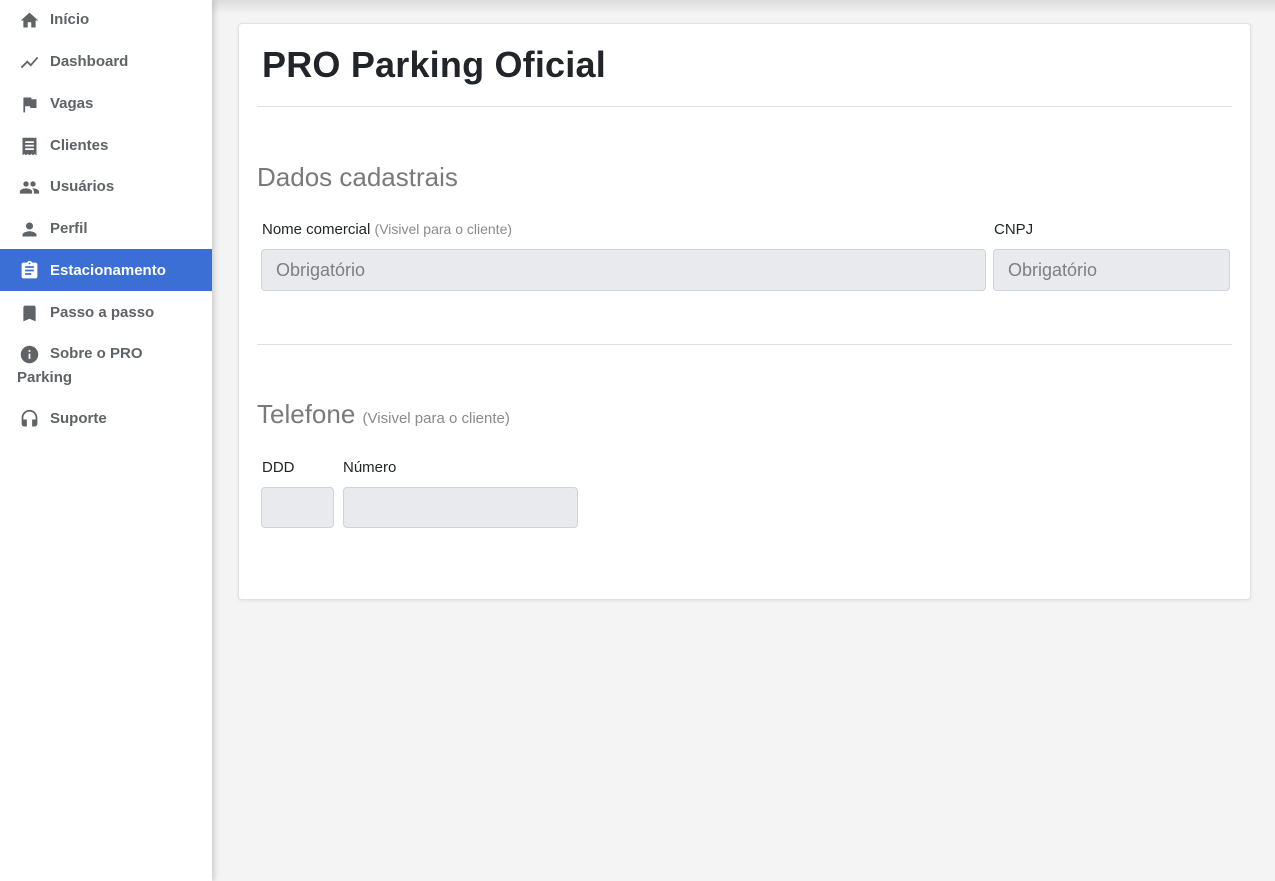  What do you see at coordinates (29, 146) in the screenshot?
I see `receipt-icon` at bounding box center [29, 146].